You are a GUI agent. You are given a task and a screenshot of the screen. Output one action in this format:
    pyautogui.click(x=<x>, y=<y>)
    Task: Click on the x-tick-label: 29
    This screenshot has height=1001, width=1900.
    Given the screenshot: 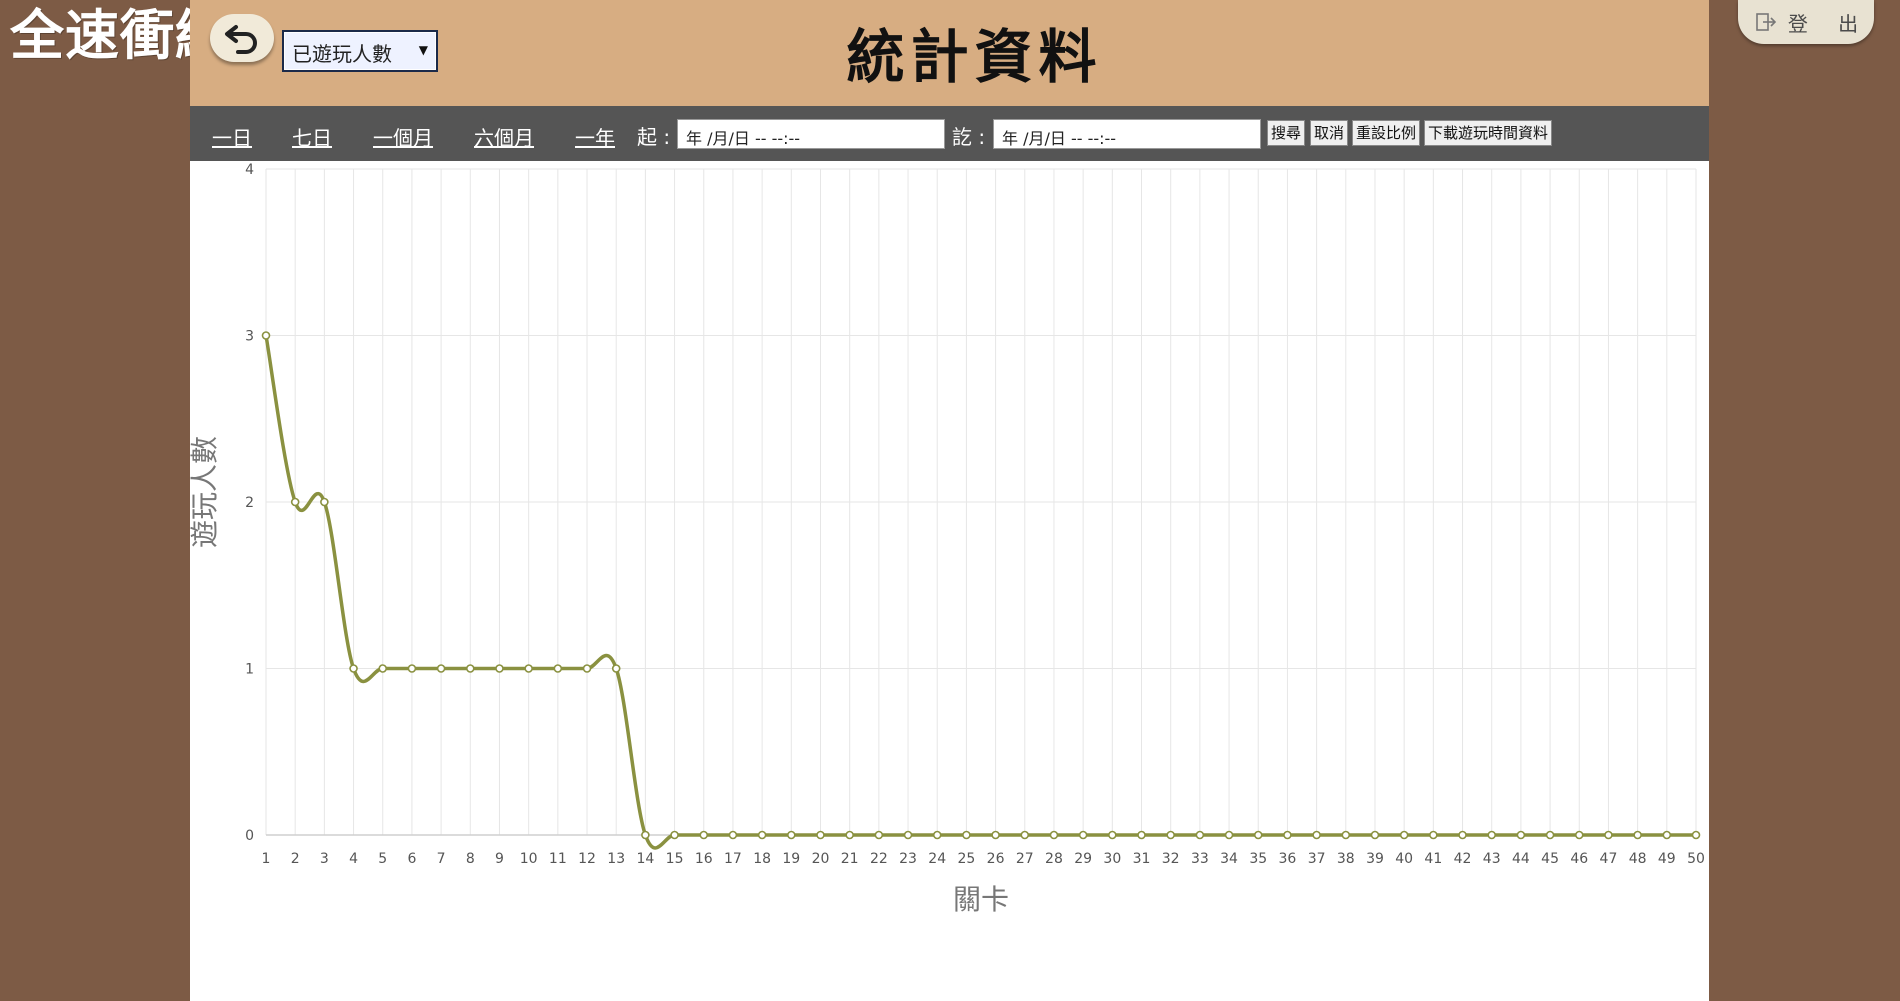 What is the action you would take?
    pyautogui.click(x=1083, y=859)
    